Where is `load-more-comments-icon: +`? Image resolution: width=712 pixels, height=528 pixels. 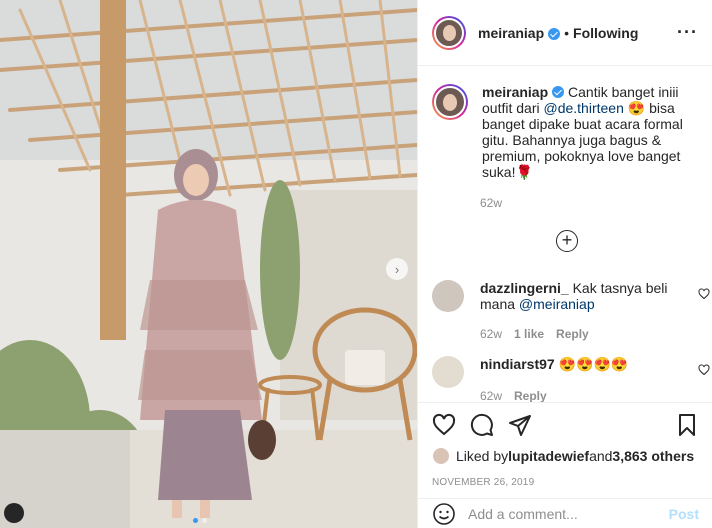 load-more-comments-icon: + is located at coordinates (567, 241).